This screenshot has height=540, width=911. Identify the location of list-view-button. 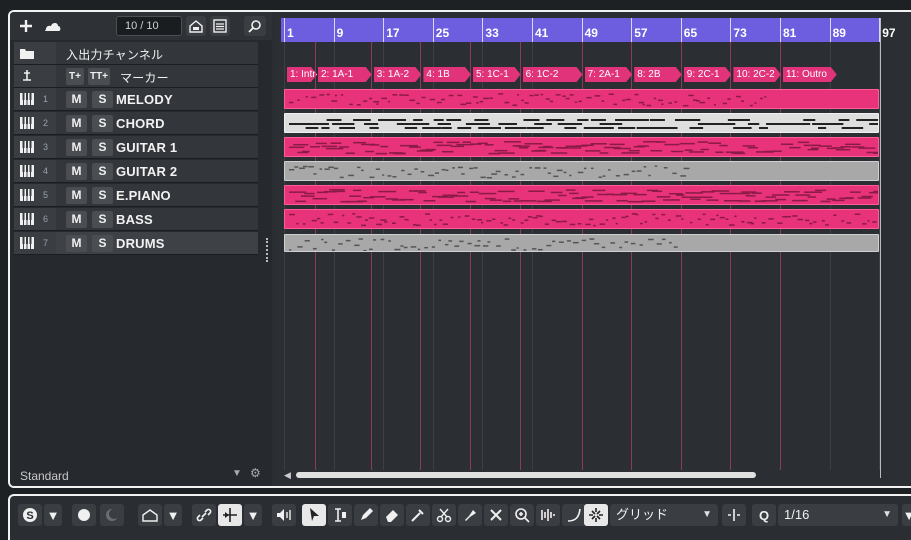
(220, 26).